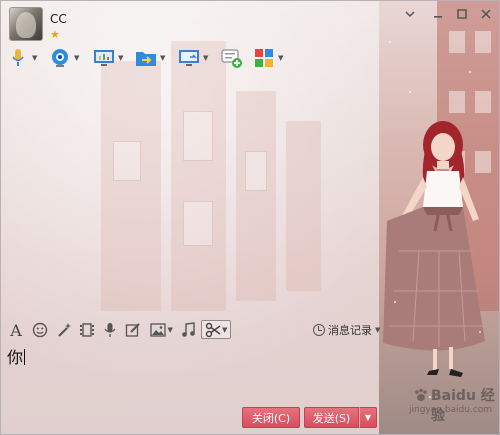 The width and height of the screenshot is (500, 435). What do you see at coordinates (55, 34) in the screenshot?
I see `star-icon: ★` at bounding box center [55, 34].